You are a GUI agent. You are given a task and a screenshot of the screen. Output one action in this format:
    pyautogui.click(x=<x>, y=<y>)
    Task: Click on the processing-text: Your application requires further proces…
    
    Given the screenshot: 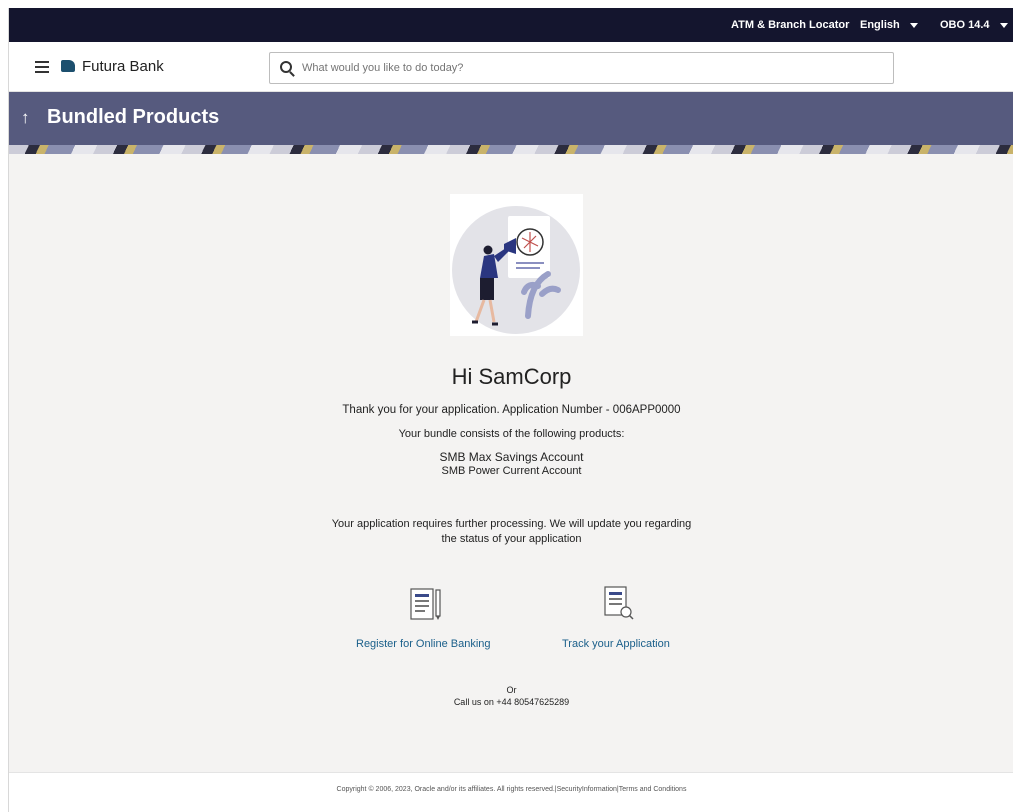 What is the action you would take?
    pyautogui.click(x=511, y=524)
    